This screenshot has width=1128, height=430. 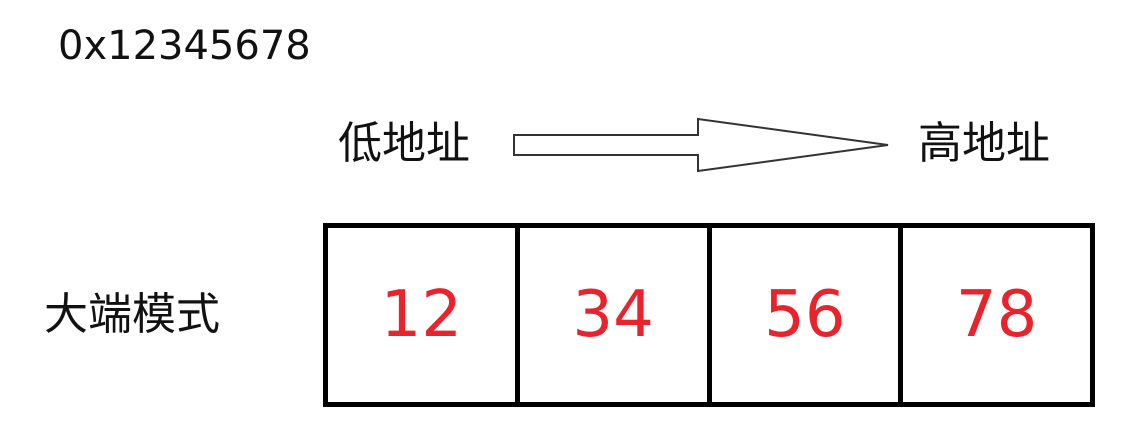 I want to click on byte-cell: 34, so click(x=610, y=315).